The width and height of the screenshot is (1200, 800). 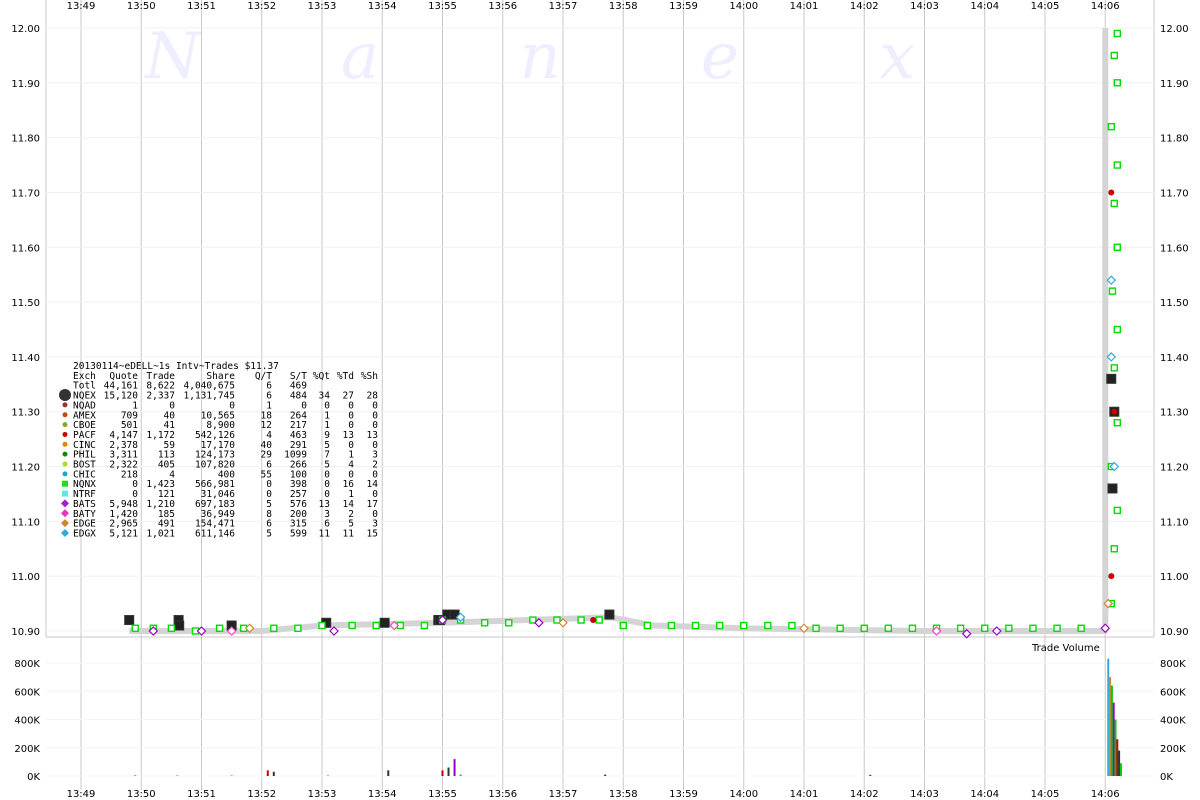 I want to click on time-label-bottom: 13:57, so click(x=563, y=794).